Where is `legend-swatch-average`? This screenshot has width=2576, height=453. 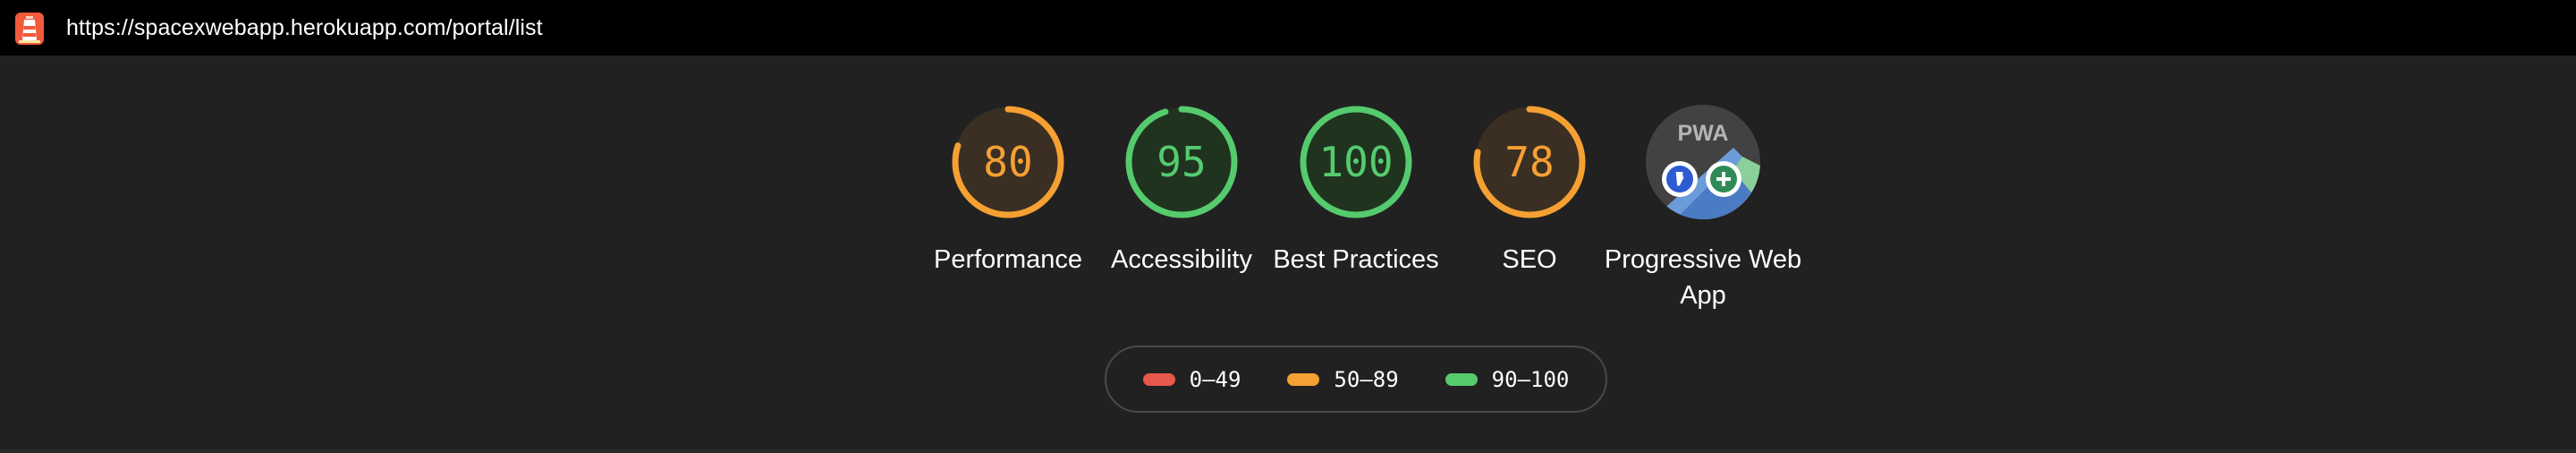
legend-swatch-average is located at coordinates (1303, 379).